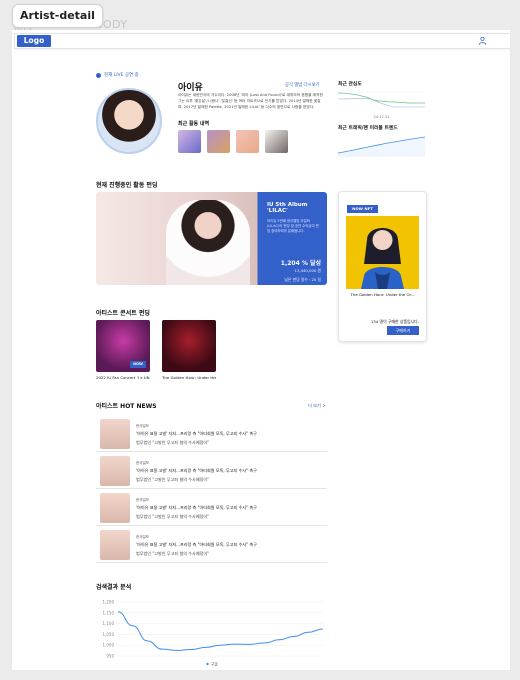 This screenshot has height=680, width=520. What do you see at coordinates (109, 645) in the screenshot?
I see `y-tick-label: 1,000` at bounding box center [109, 645].